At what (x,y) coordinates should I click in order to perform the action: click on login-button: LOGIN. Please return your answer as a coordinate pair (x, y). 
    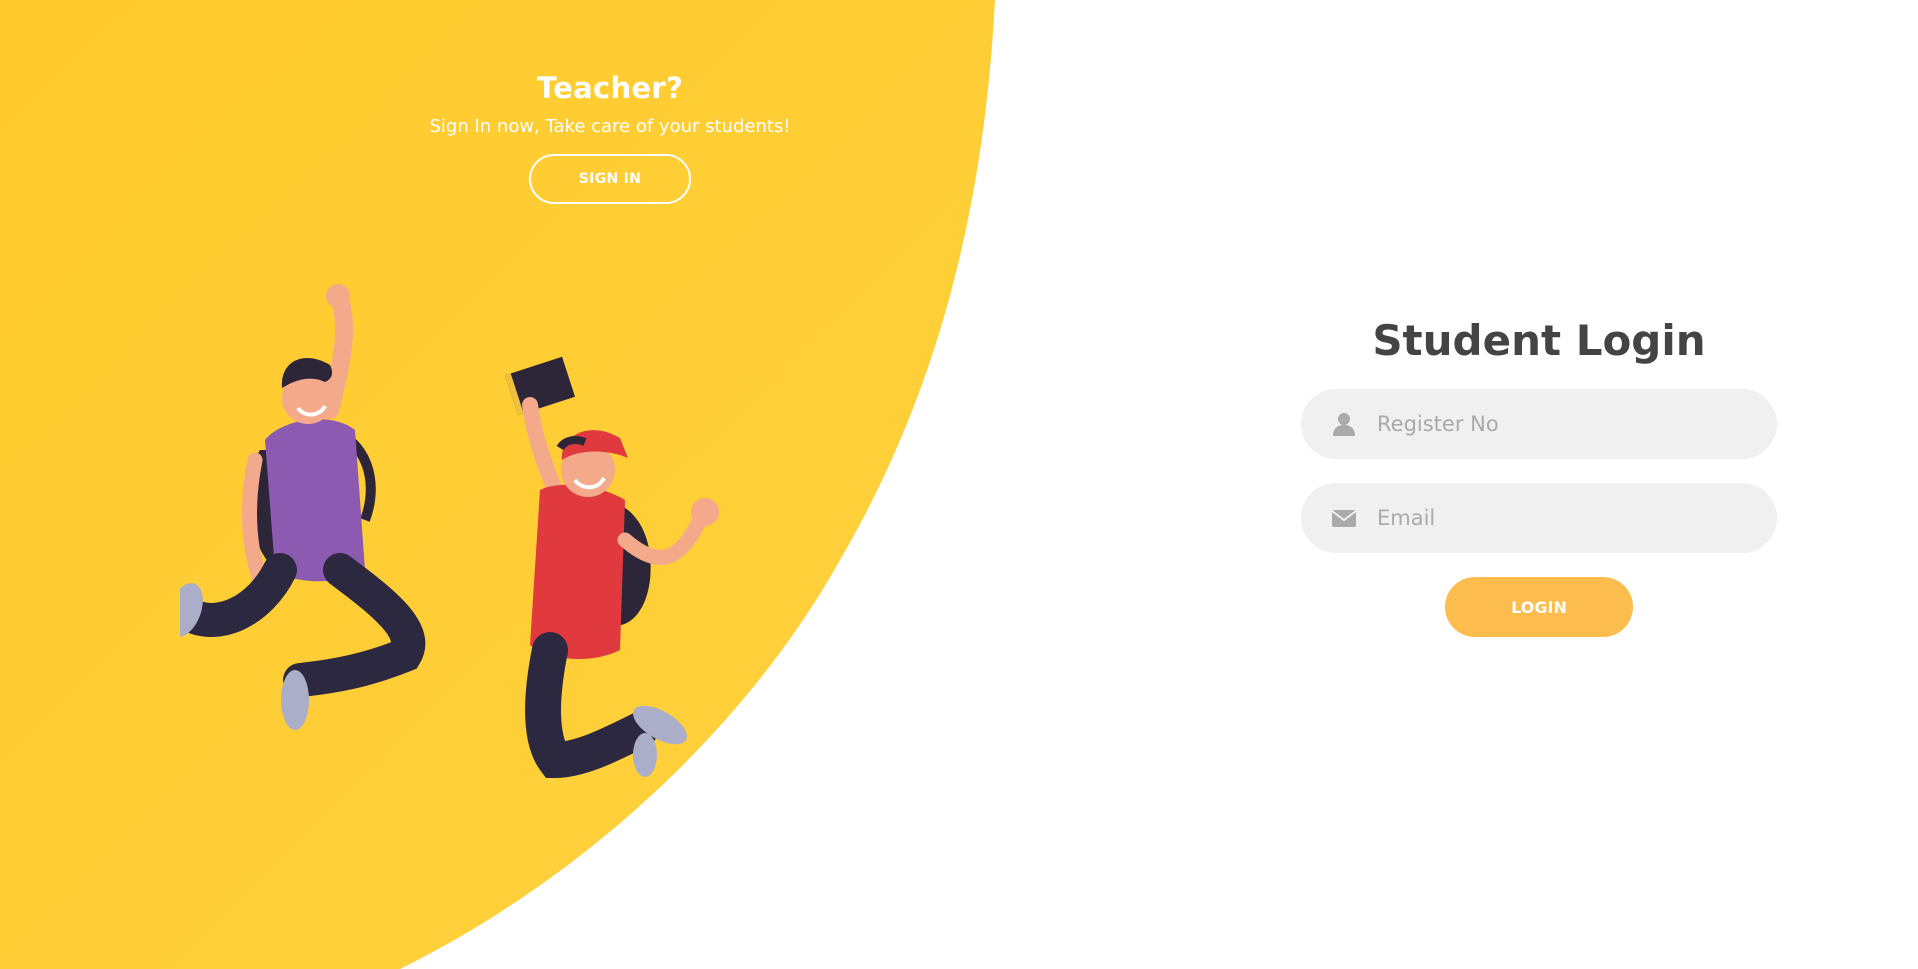
    Looking at the image, I should click on (1539, 607).